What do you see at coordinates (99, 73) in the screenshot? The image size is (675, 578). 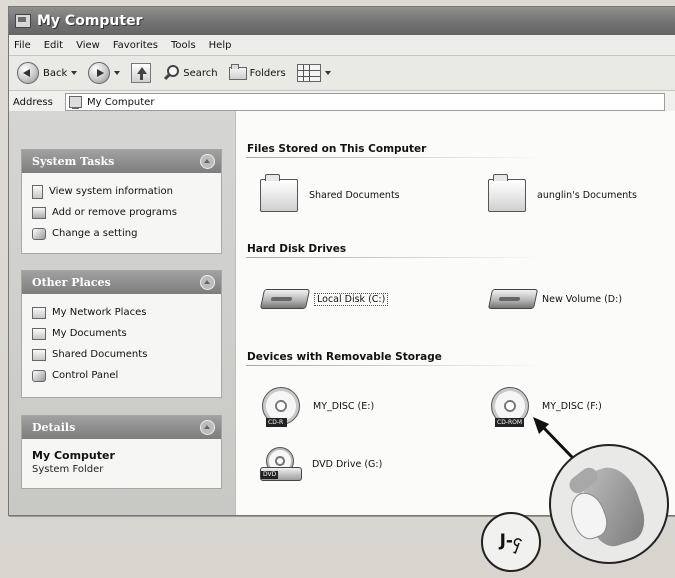 I see `forward-arrow-icon` at bounding box center [99, 73].